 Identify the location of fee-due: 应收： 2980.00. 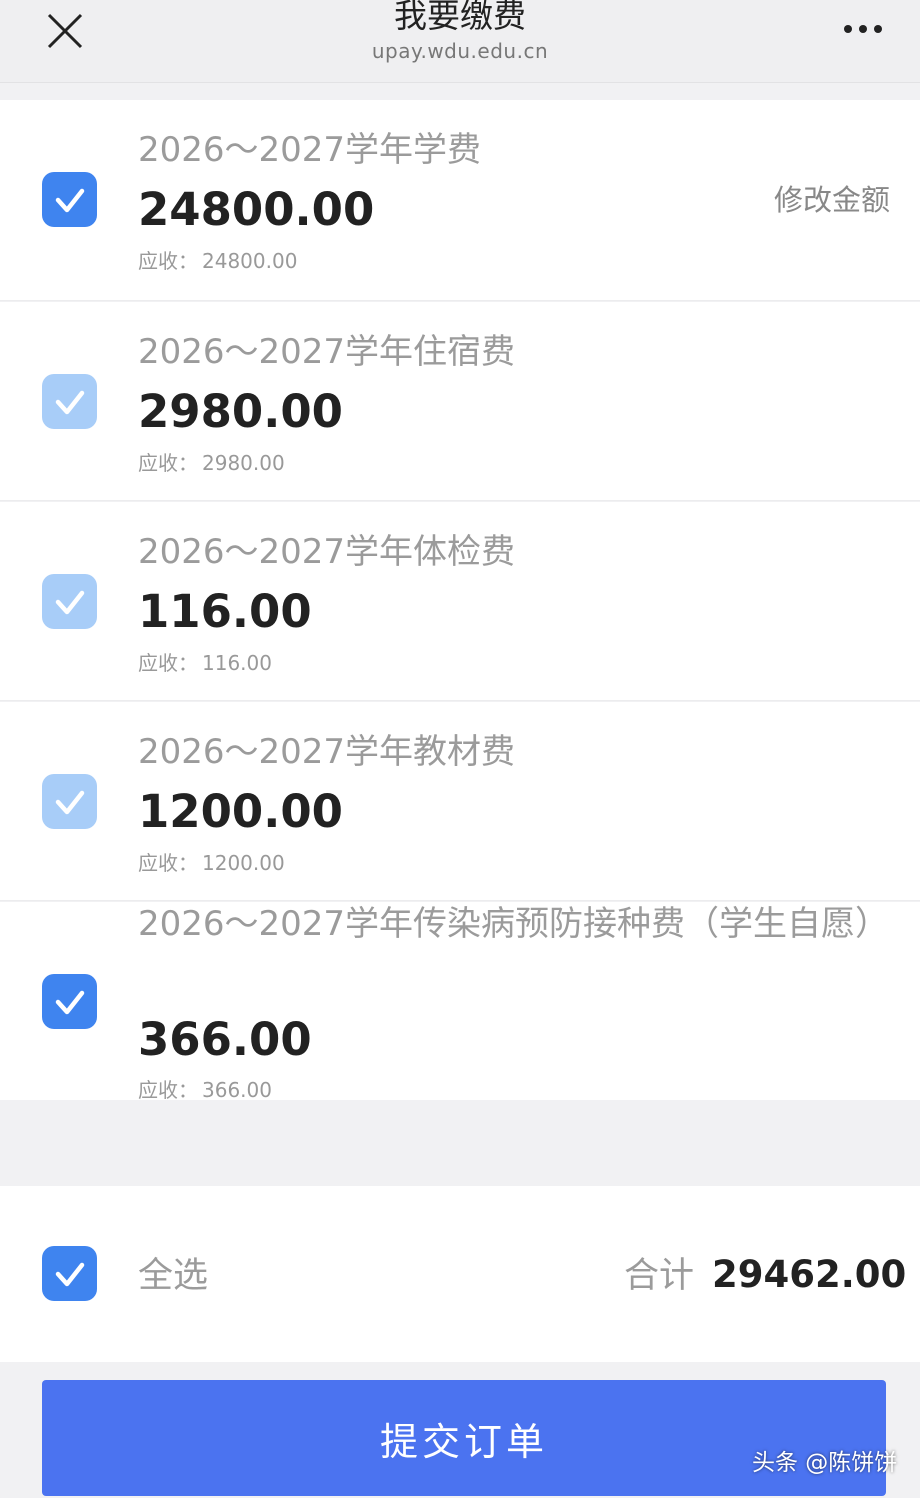
(211, 463).